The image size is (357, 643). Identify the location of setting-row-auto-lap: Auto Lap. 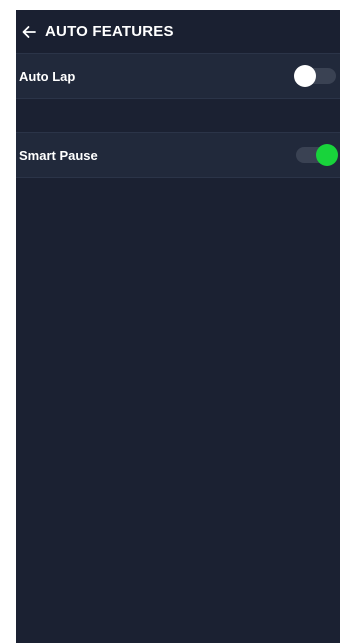
(178, 76).